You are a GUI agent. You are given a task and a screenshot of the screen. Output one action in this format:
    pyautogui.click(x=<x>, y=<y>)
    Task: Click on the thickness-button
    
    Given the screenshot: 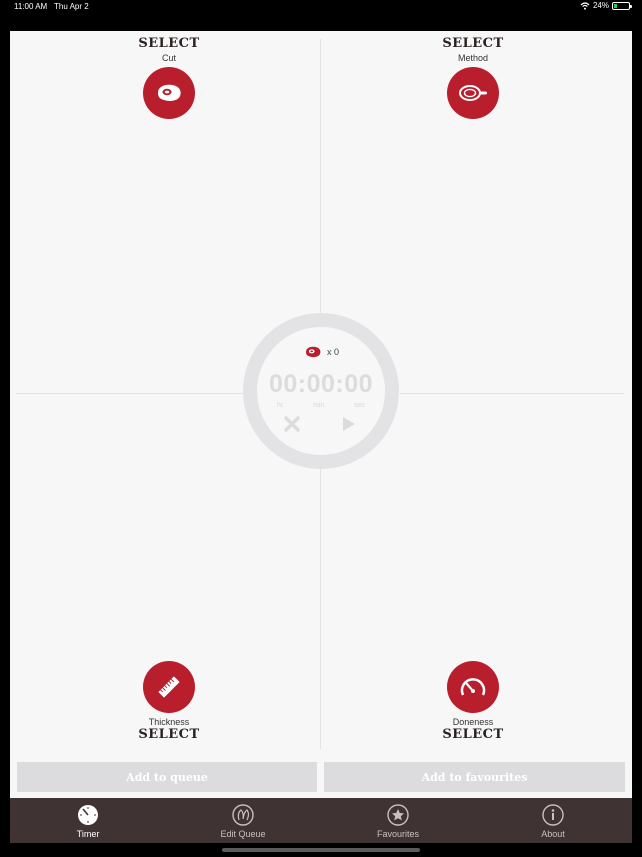 What is the action you would take?
    pyautogui.click(x=169, y=687)
    